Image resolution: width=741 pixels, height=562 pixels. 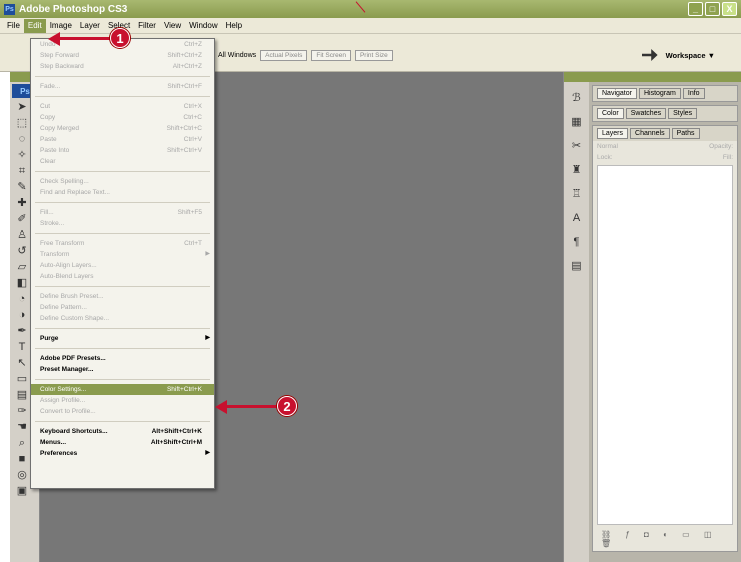 I want to click on quick-mask-icon: ◎, so click(x=22, y=475).